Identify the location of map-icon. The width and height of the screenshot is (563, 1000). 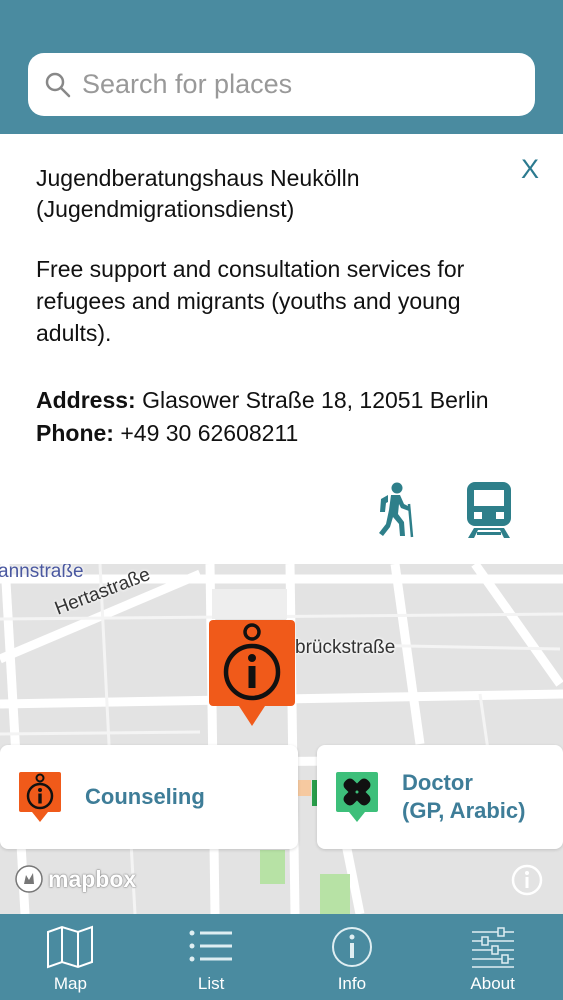
(70, 947).